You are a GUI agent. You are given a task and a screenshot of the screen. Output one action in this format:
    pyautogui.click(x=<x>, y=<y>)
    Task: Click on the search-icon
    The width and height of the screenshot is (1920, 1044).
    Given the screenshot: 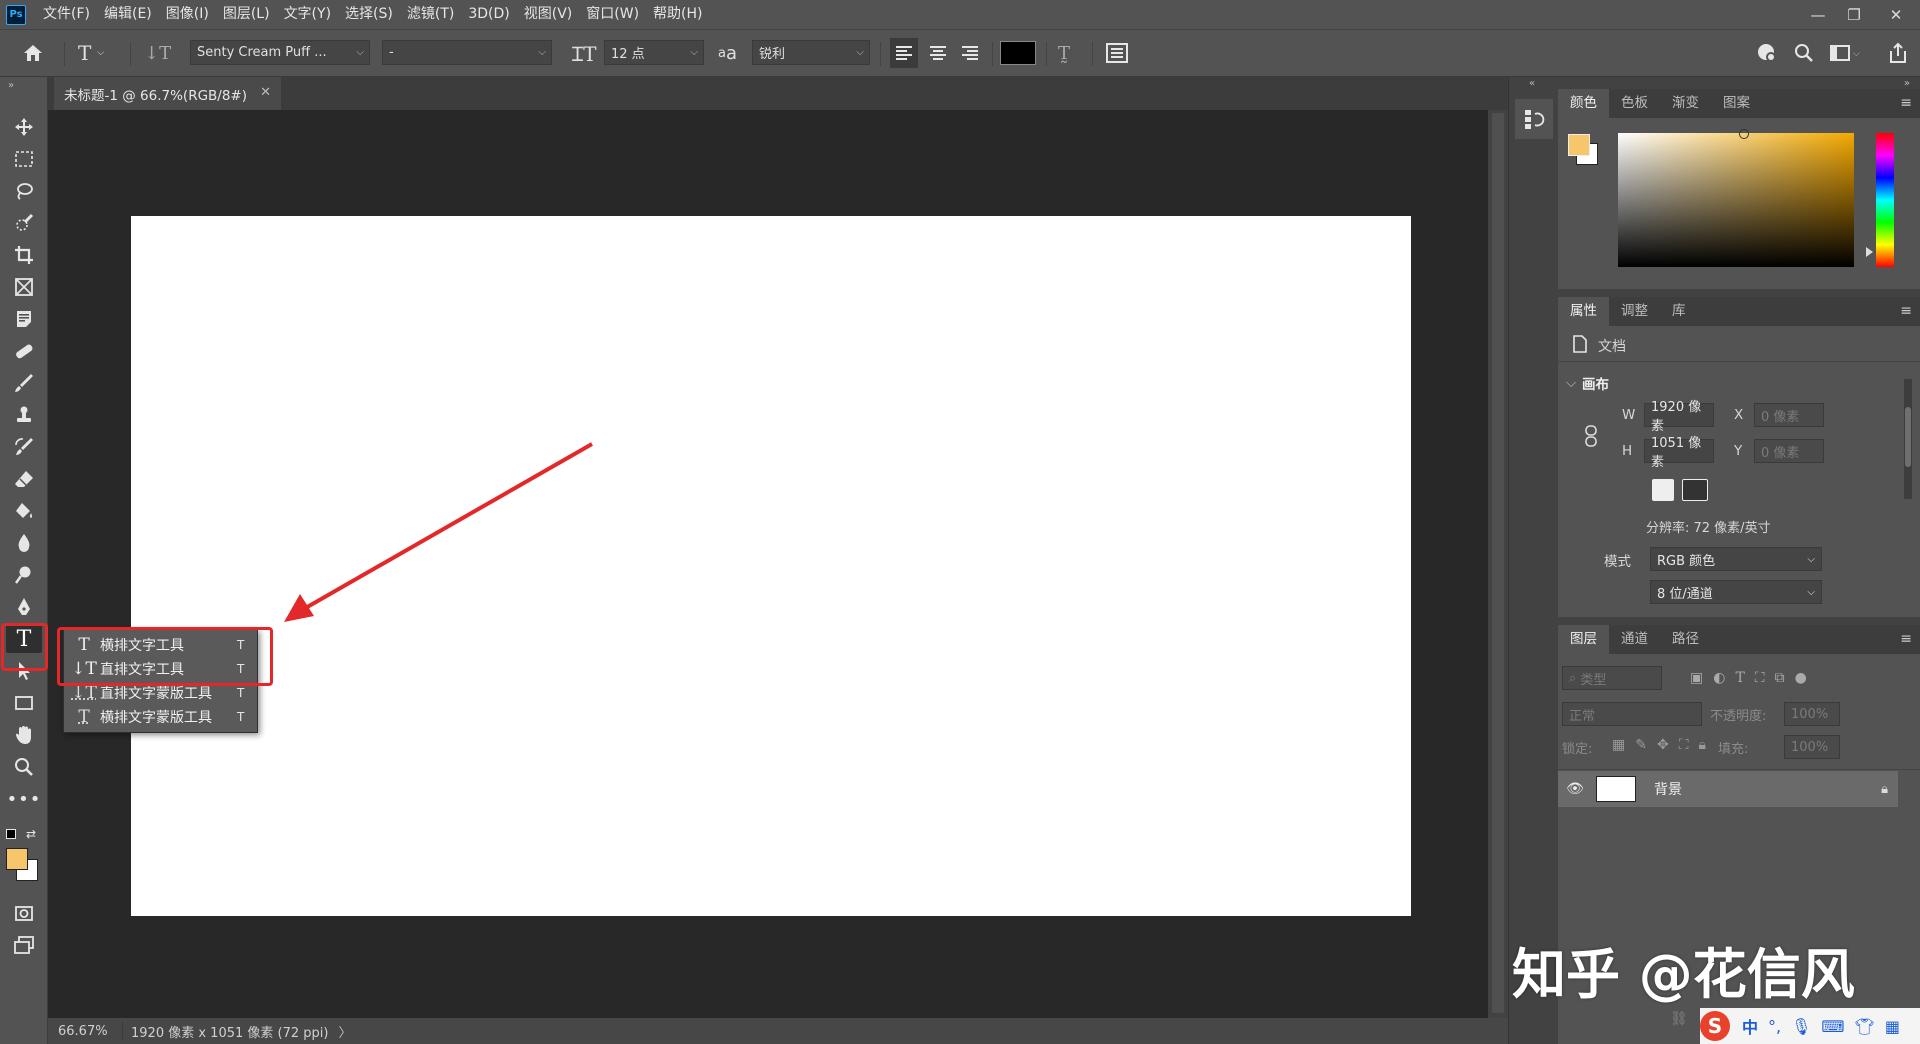 What is the action you would take?
    pyautogui.click(x=1804, y=53)
    